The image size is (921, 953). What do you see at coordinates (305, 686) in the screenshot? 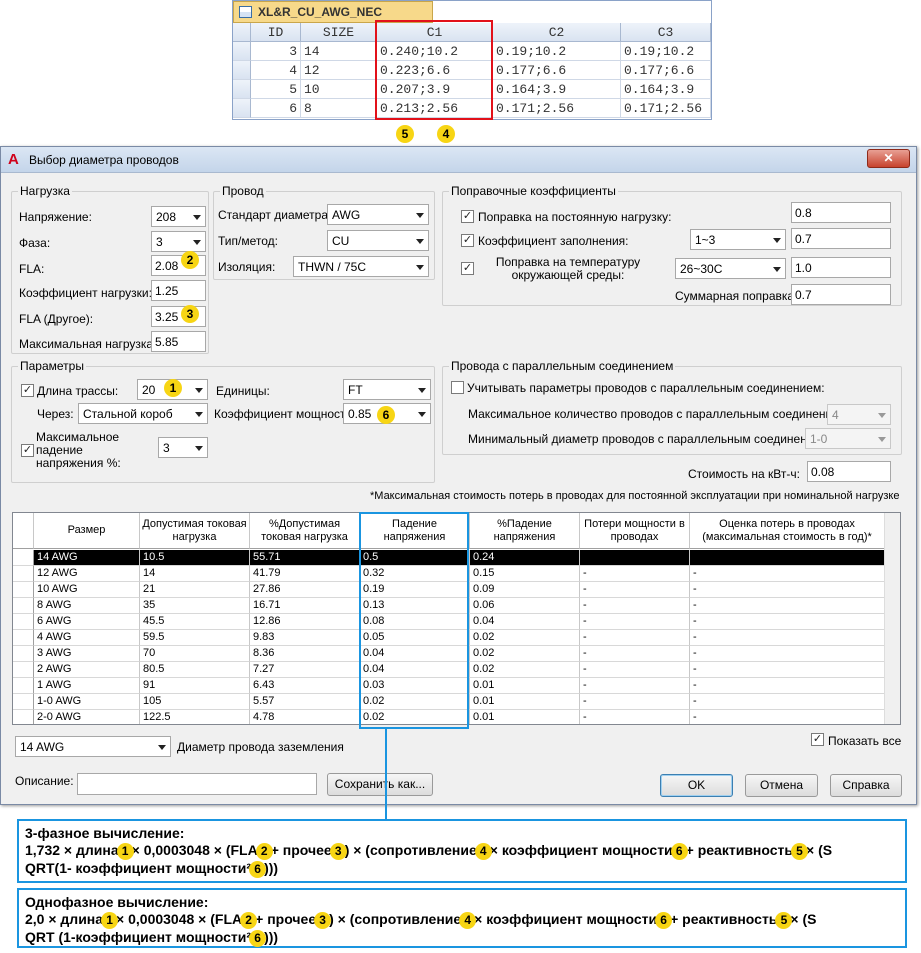
I see `grid-cell: 6.43` at bounding box center [305, 686].